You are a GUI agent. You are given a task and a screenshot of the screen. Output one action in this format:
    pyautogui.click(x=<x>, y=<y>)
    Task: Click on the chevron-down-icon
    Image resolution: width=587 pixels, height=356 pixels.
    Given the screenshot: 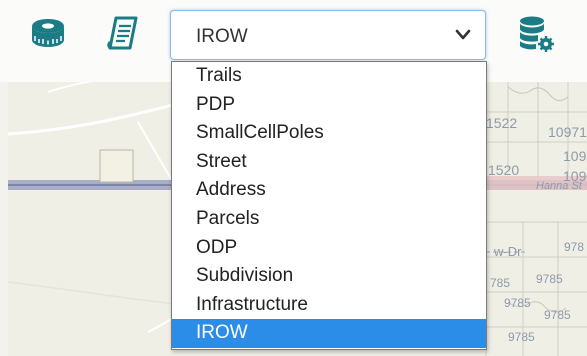 What is the action you would take?
    pyautogui.click(x=463, y=35)
    